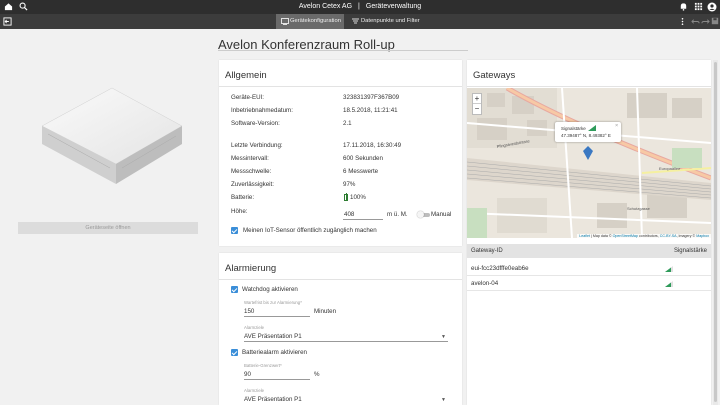 This screenshot has height=405, width=720. What do you see at coordinates (625, 236) in the screenshot?
I see `osm-link: OpenStreetMap` at bounding box center [625, 236].